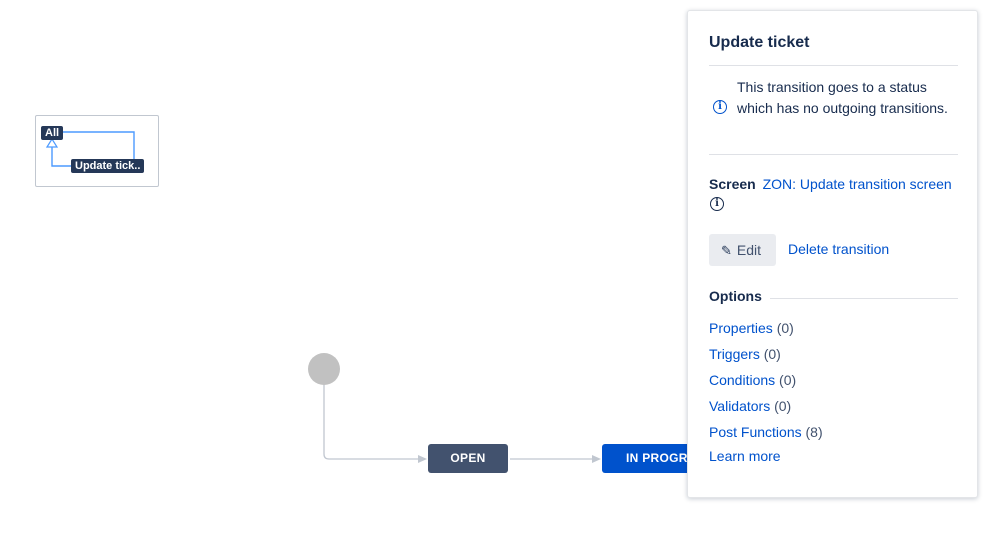 The width and height of the screenshot is (999, 553). I want to click on minimap-arrow-icon, so click(52, 142).